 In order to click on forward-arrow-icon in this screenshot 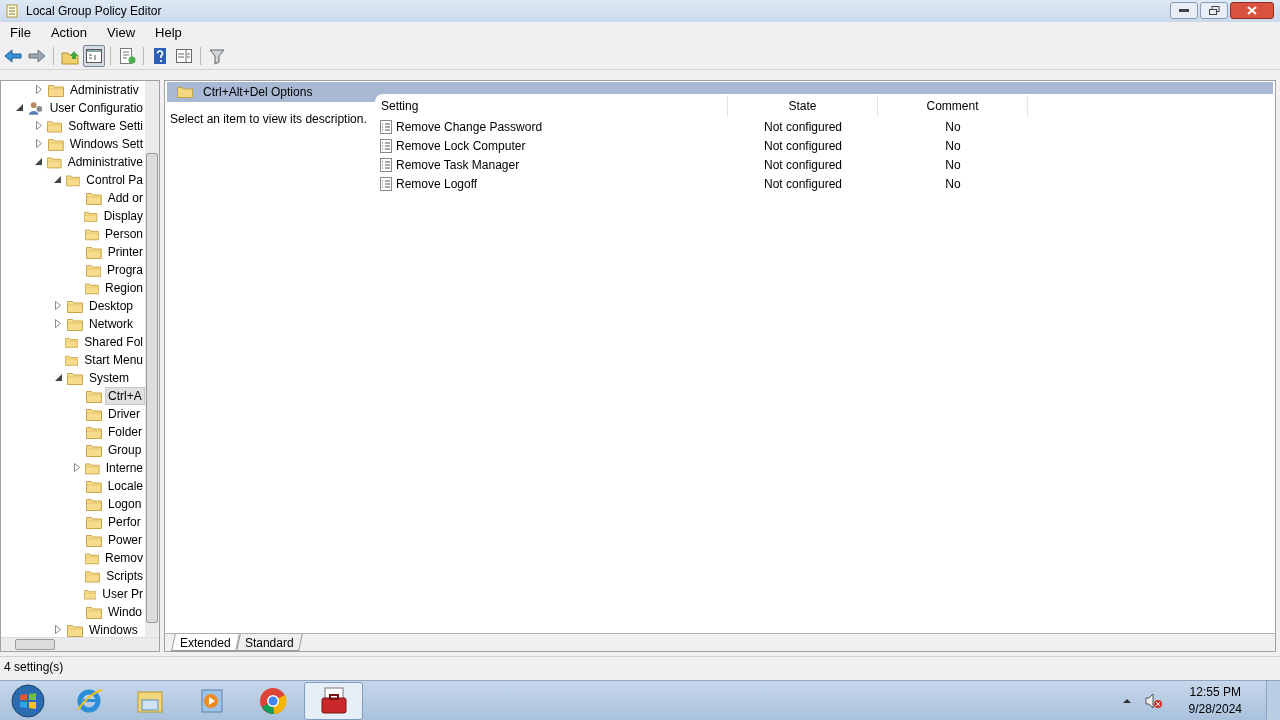, I will do `click(37, 56)`.